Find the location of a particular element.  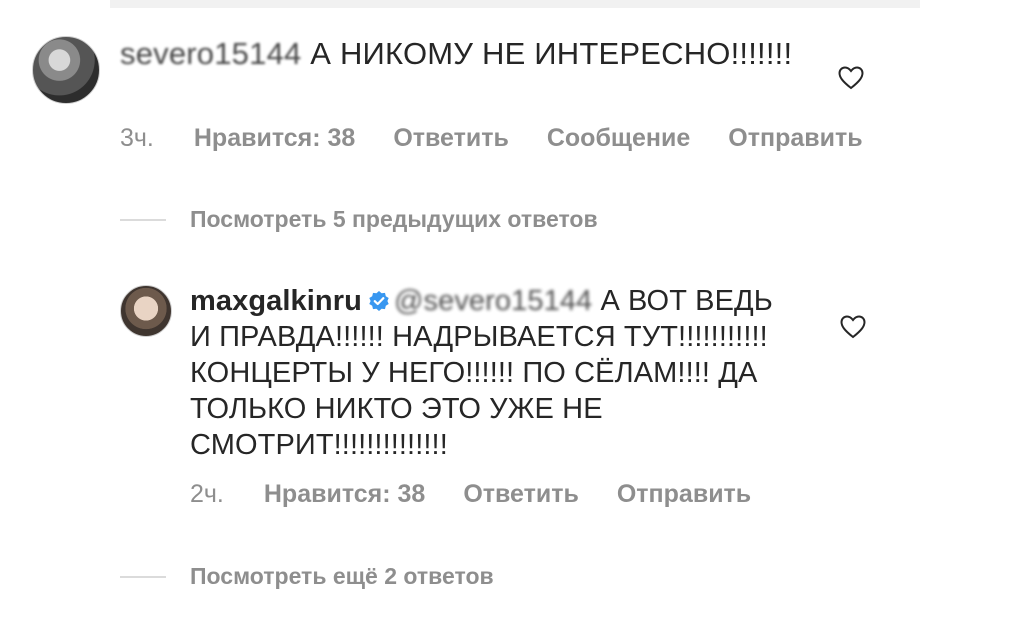

verified-badge-icon is located at coordinates (379, 298).